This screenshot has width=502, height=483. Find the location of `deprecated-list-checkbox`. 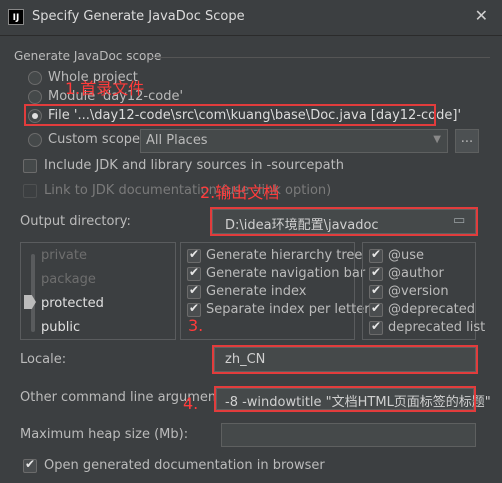

deprecated-list-checkbox is located at coordinates (376, 327).